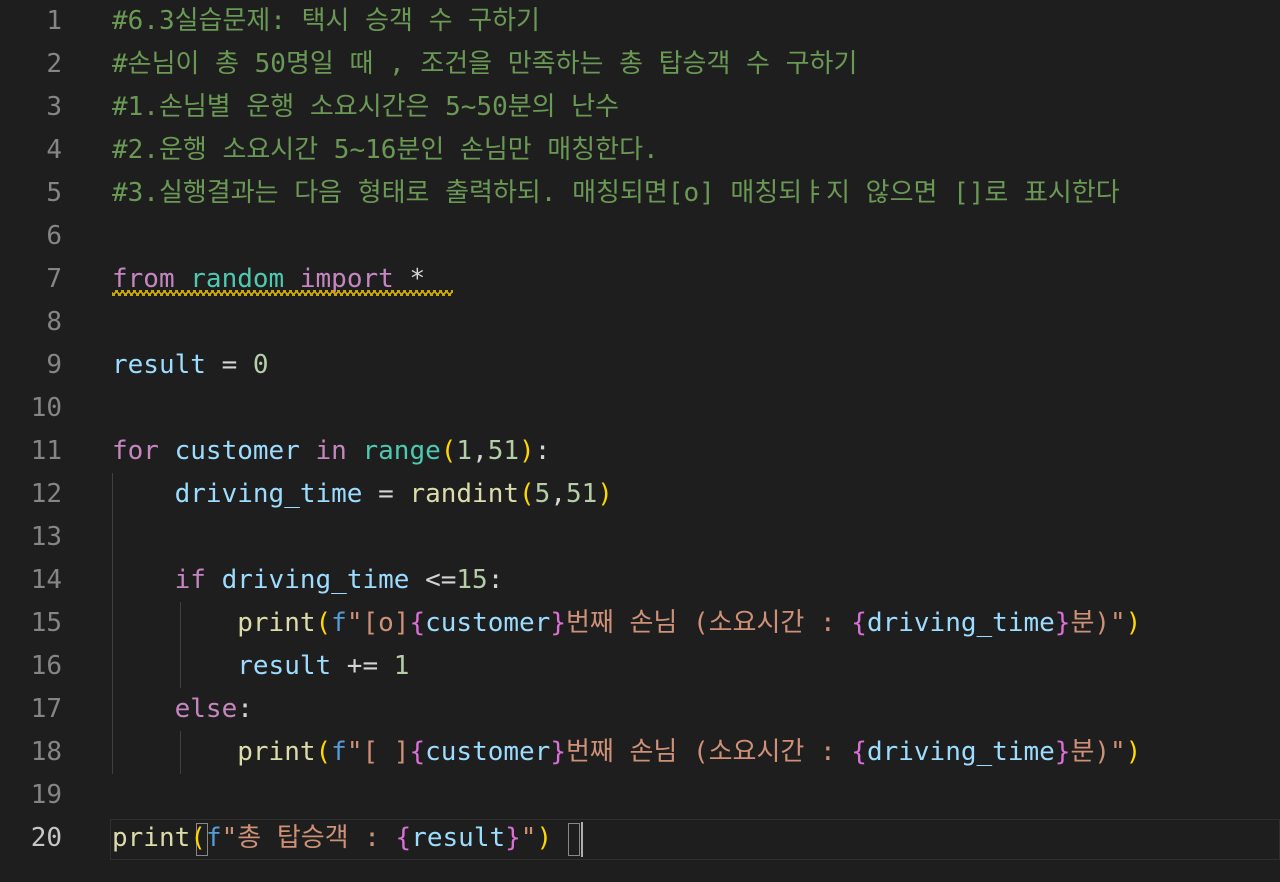  What do you see at coordinates (472, 580) in the screenshot?
I see `number: 15` at bounding box center [472, 580].